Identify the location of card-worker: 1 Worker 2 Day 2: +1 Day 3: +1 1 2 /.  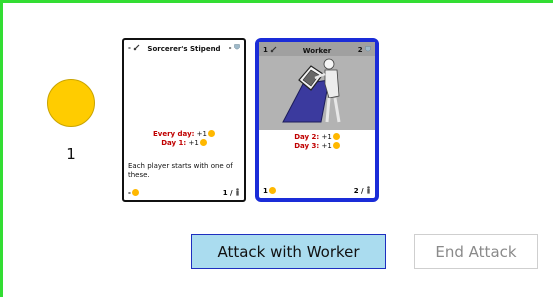
(317, 120).